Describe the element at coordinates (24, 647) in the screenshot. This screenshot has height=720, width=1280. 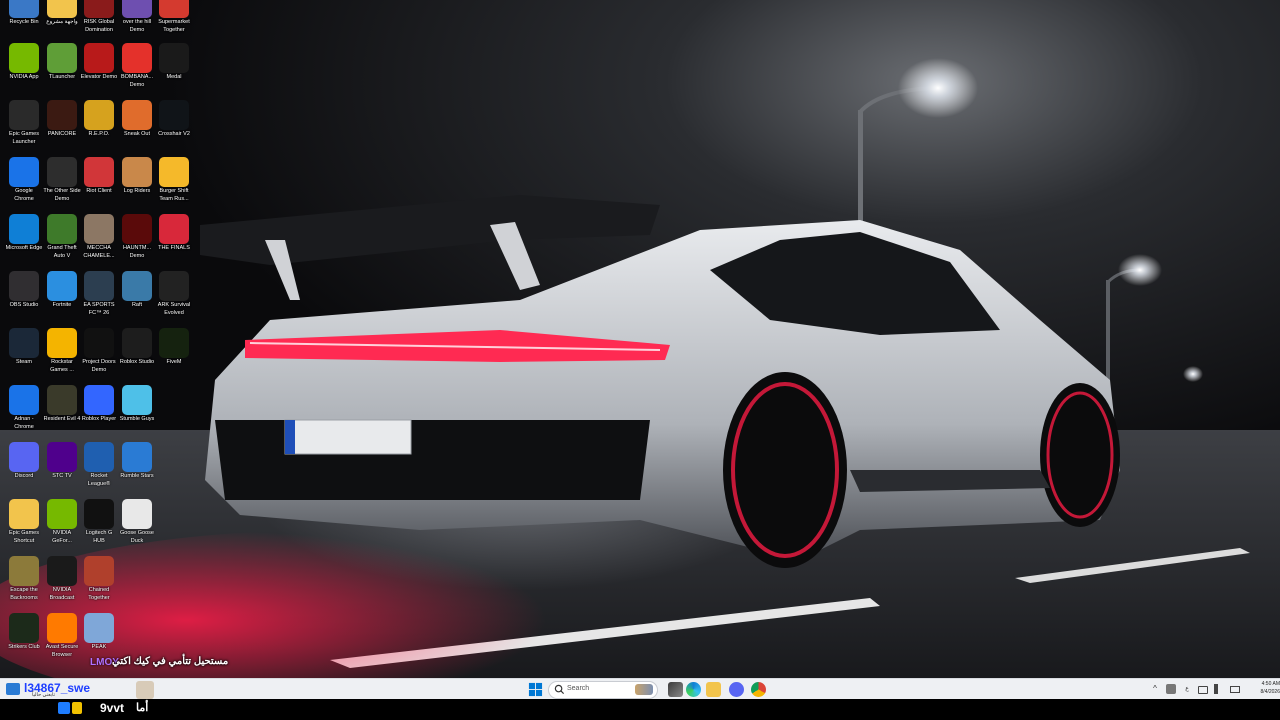
I see `desktop-icon-label: Strikers Club` at that location.